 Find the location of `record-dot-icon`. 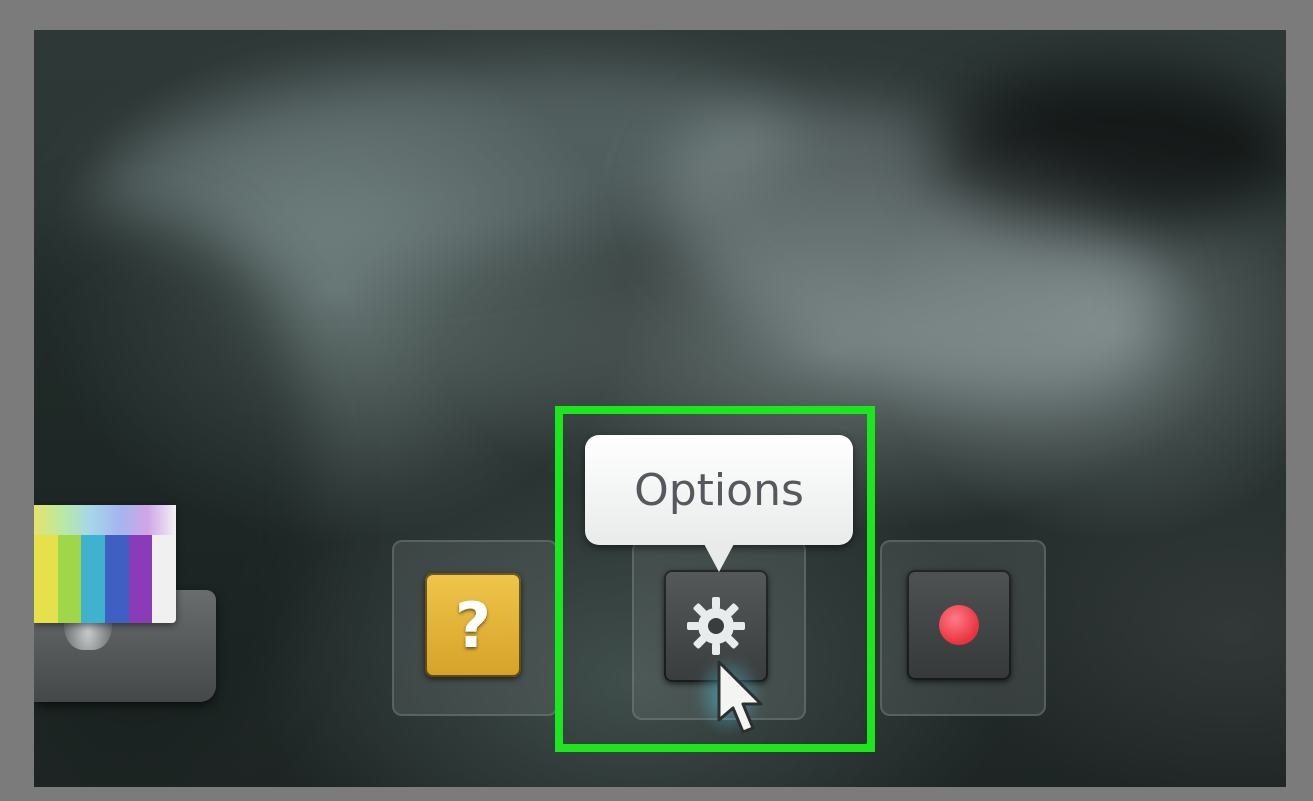

record-dot-icon is located at coordinates (959, 625).